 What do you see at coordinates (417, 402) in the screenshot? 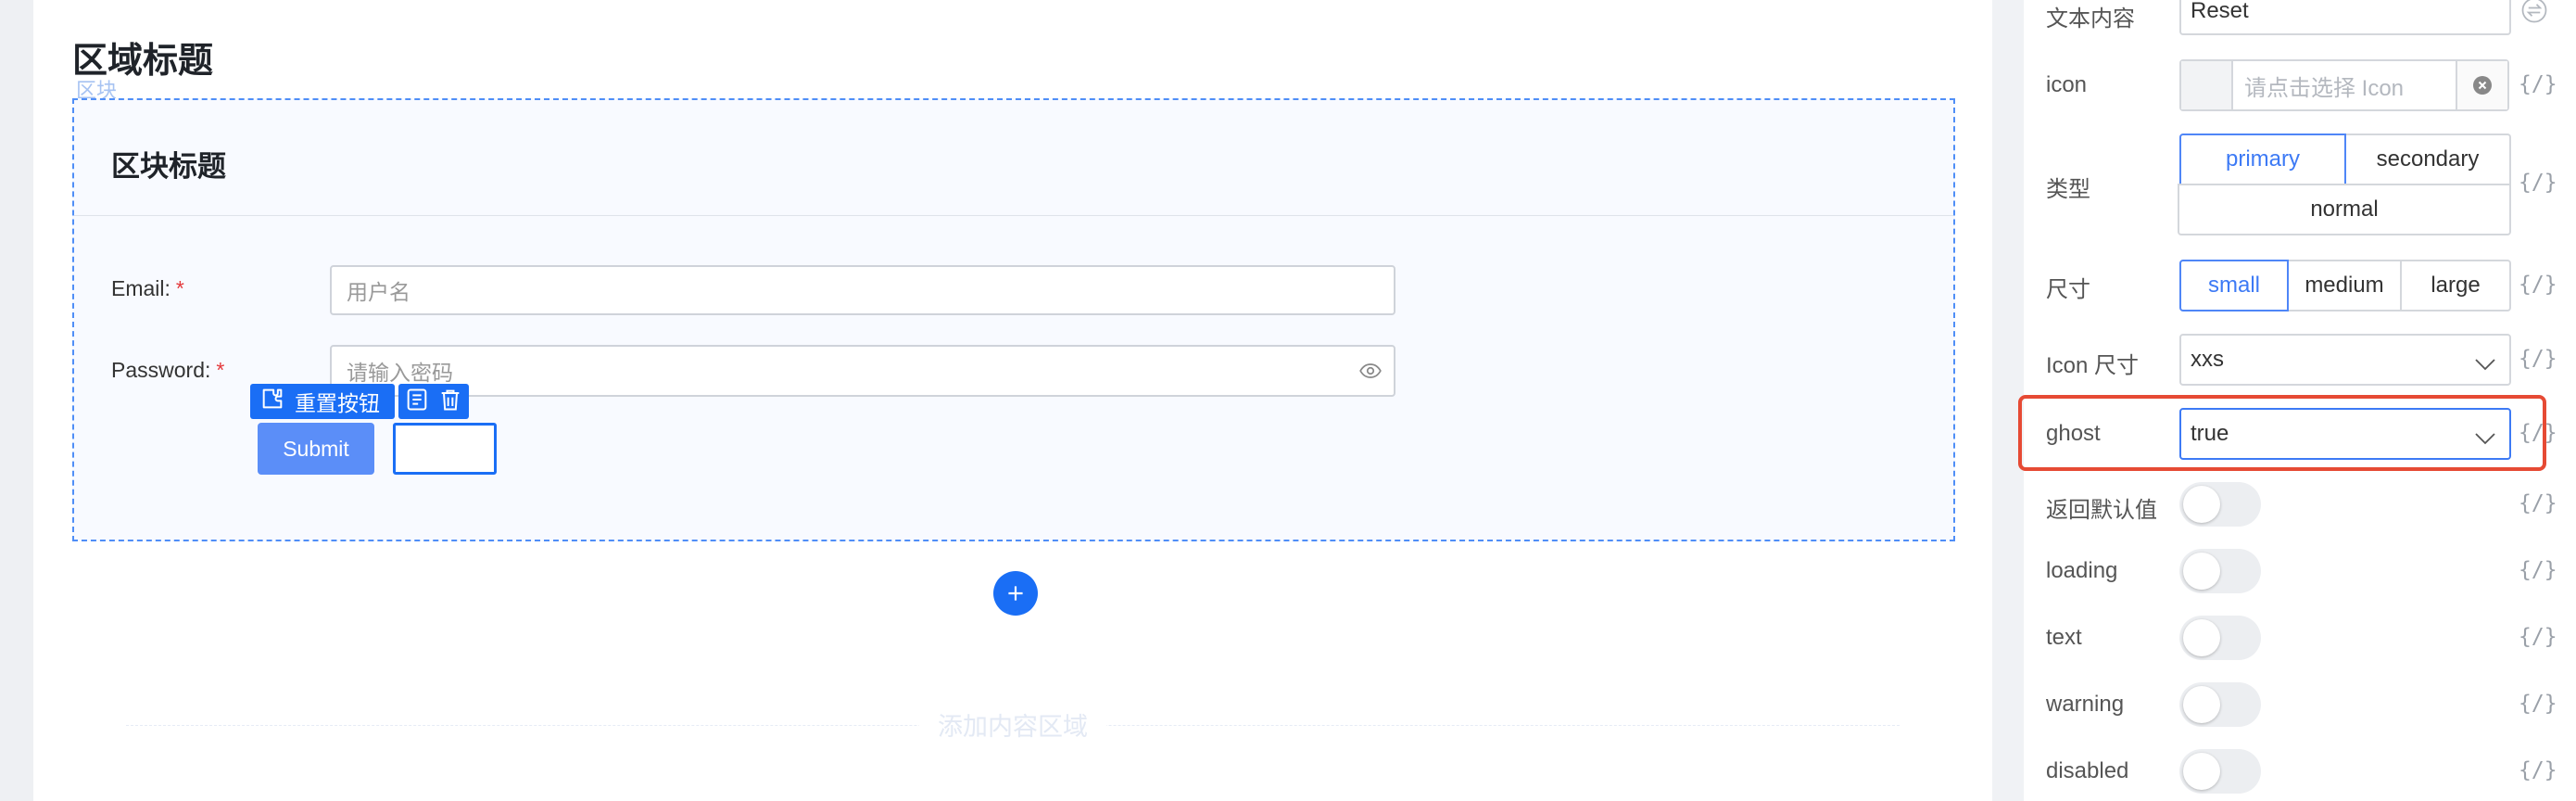
I see `copy-icon` at bounding box center [417, 402].